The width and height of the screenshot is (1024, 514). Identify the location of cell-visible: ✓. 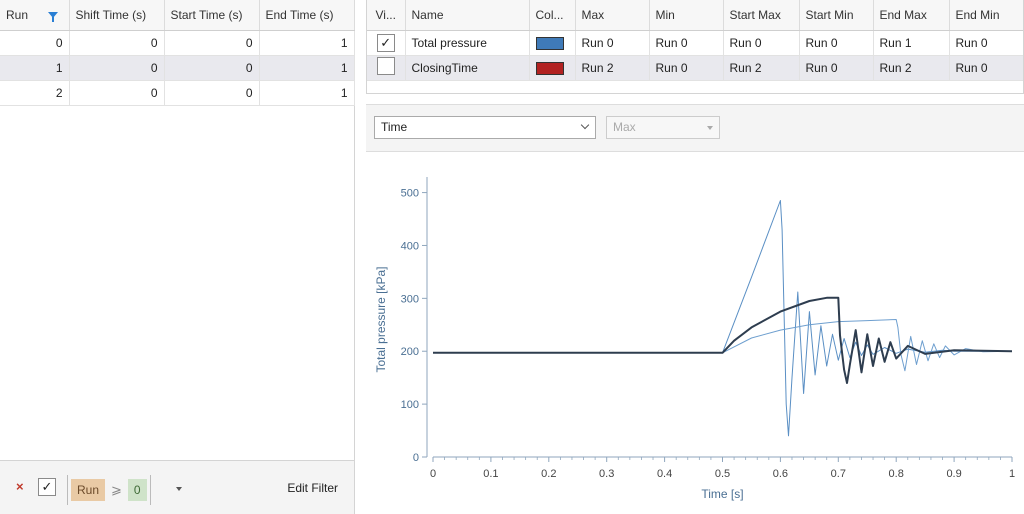
(386, 43).